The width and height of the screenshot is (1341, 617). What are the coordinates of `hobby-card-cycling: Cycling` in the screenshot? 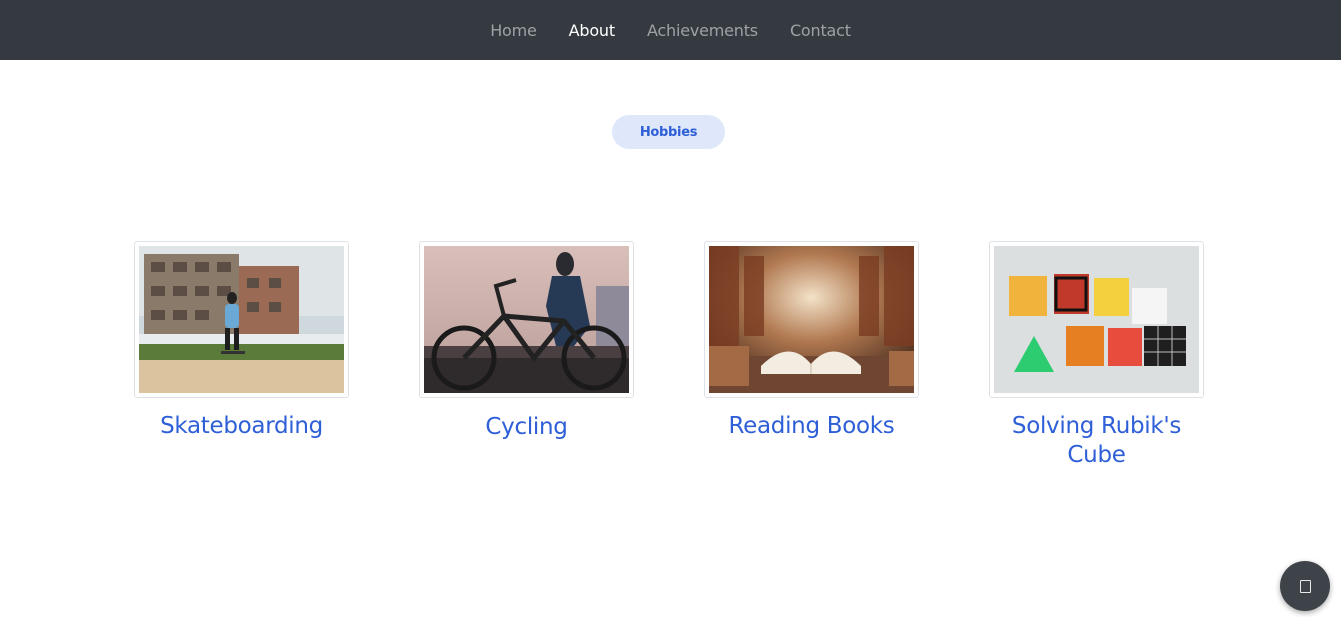 It's located at (526, 341).